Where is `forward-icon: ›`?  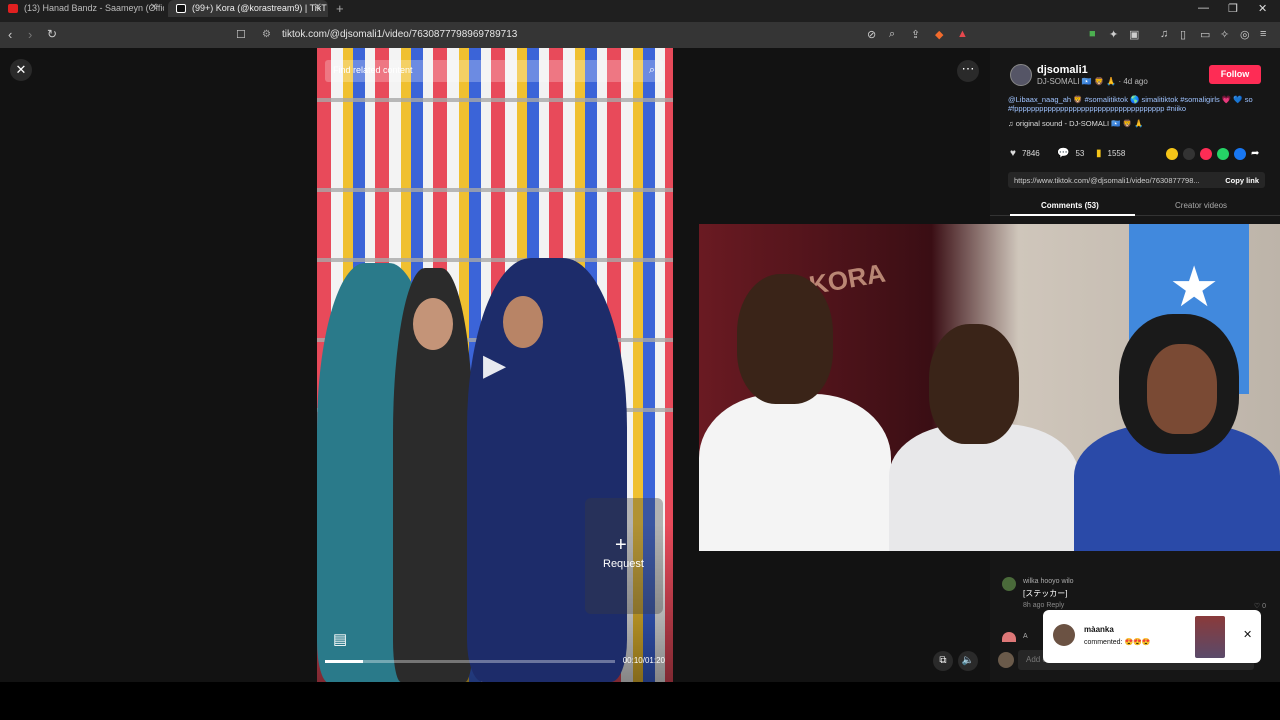 forward-icon: › is located at coordinates (30, 34).